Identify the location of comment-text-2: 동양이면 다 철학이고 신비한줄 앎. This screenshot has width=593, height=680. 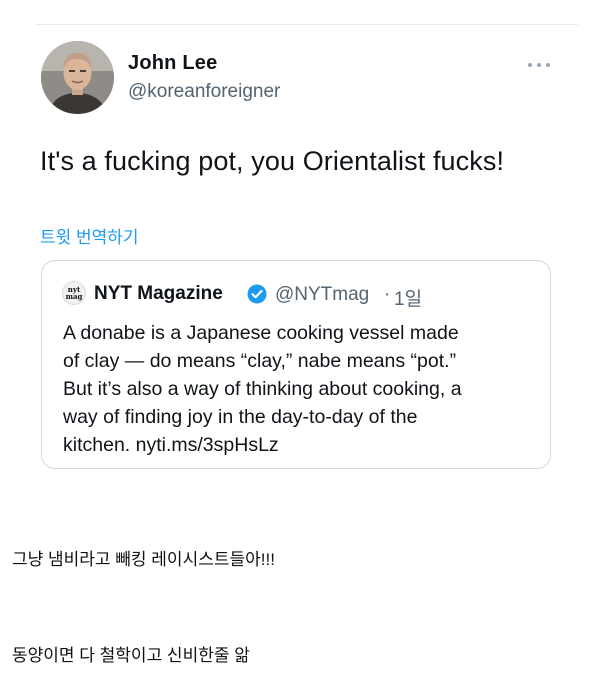
(131, 655).